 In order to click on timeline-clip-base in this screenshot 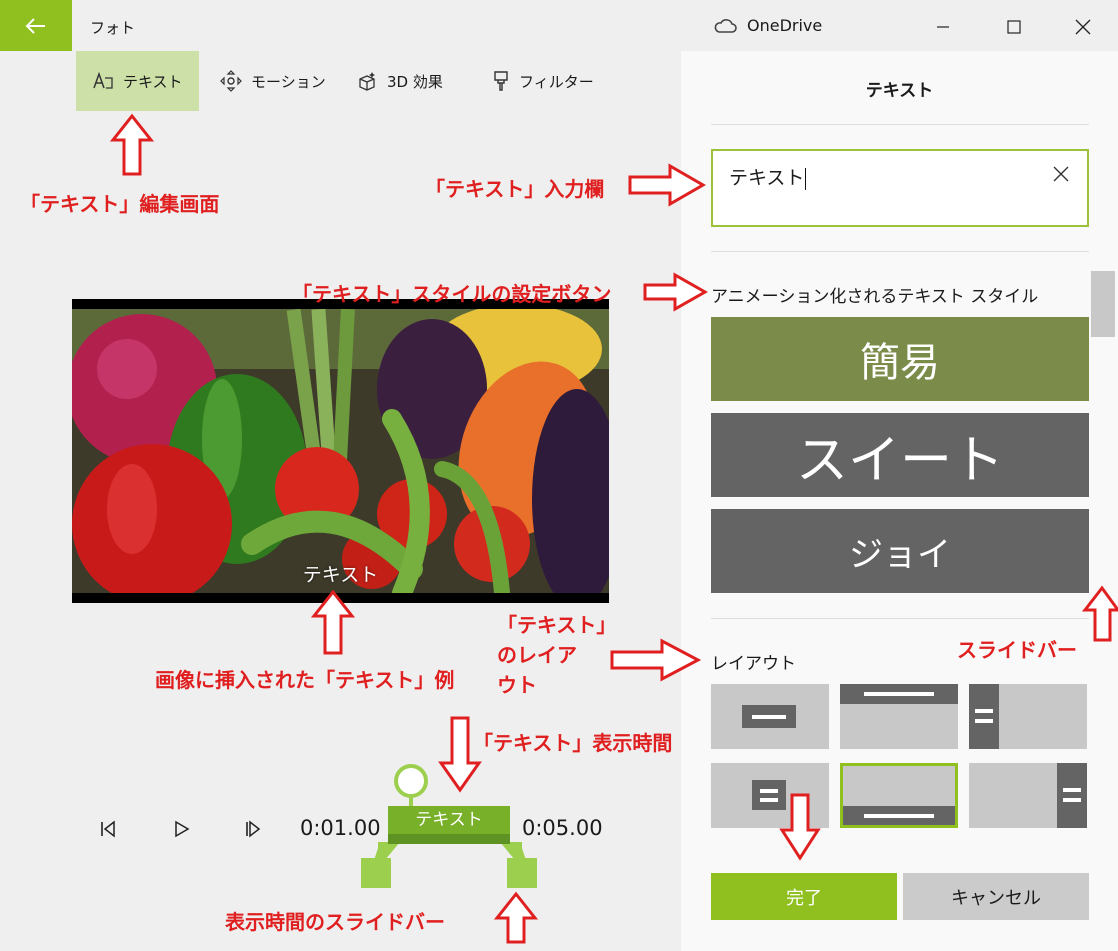, I will do `click(449, 839)`.